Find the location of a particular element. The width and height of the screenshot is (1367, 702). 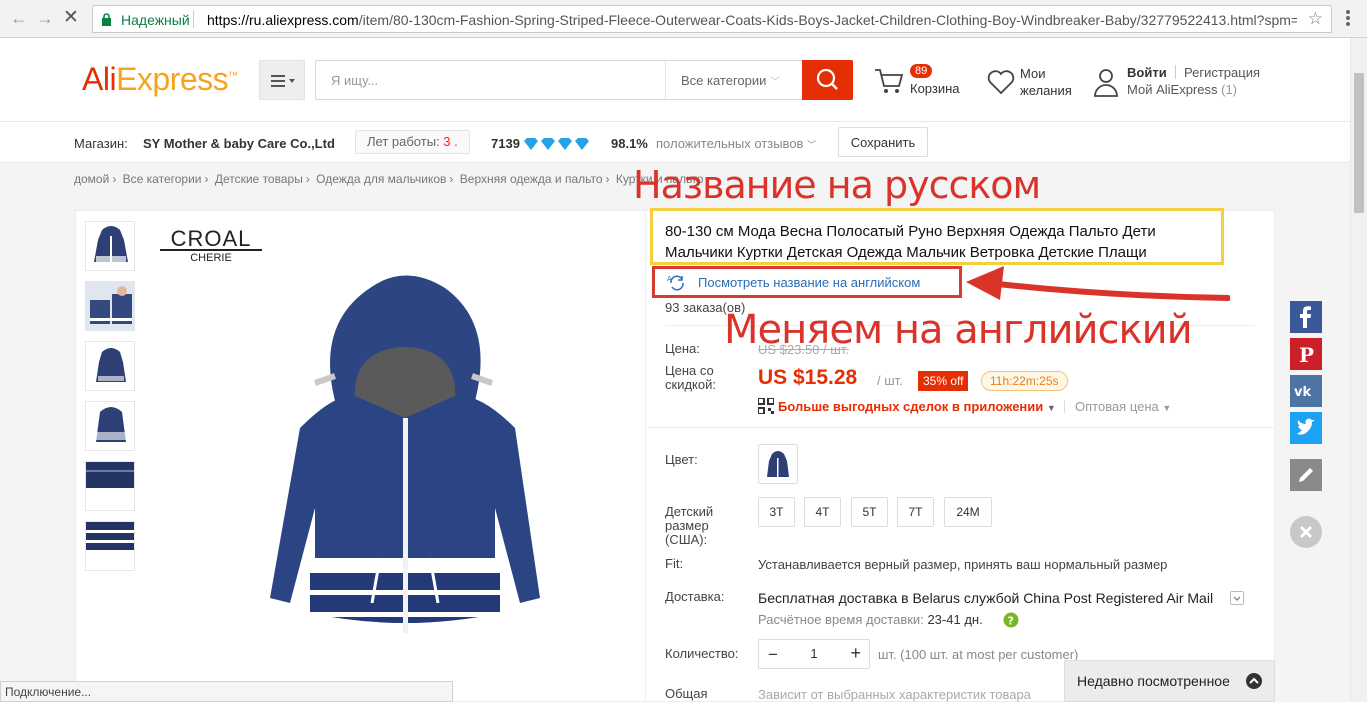

aliexpress-logo: AliExpress™ is located at coordinates (160, 79).